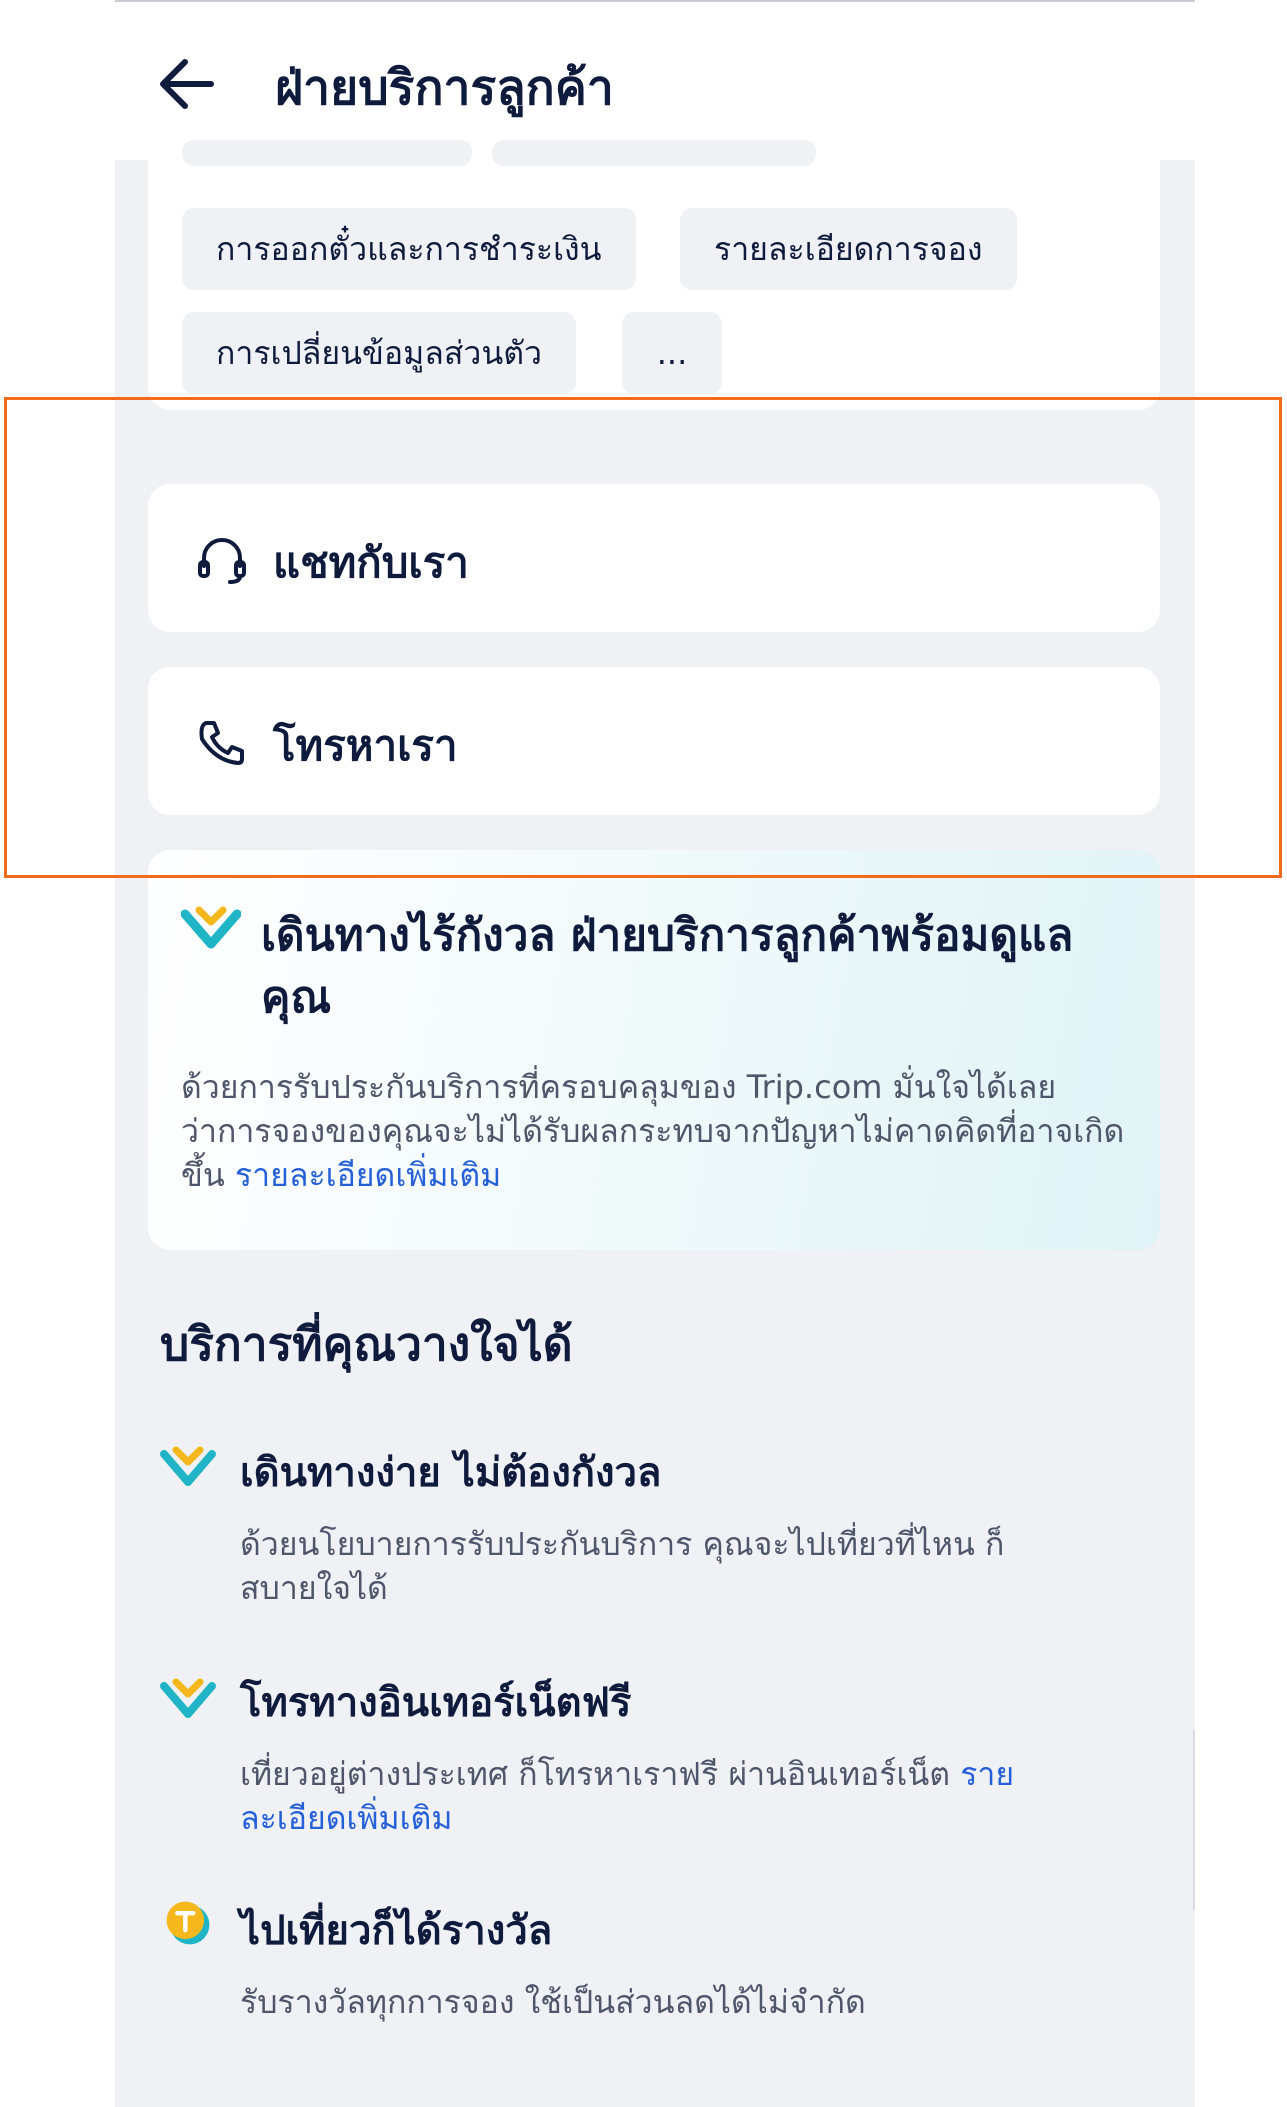 Image resolution: width=1287 pixels, height=2107 pixels. I want to click on feature-title: ไปเที่ยวก็ได้รางวัล, so click(396, 1931).